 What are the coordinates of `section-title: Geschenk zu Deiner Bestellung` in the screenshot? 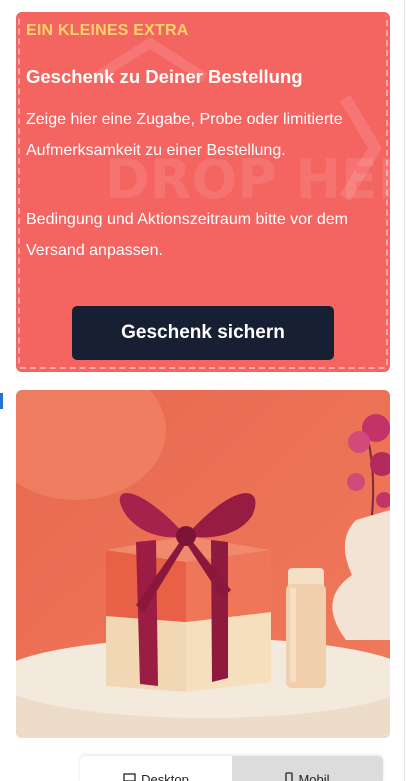 It's located at (164, 76).